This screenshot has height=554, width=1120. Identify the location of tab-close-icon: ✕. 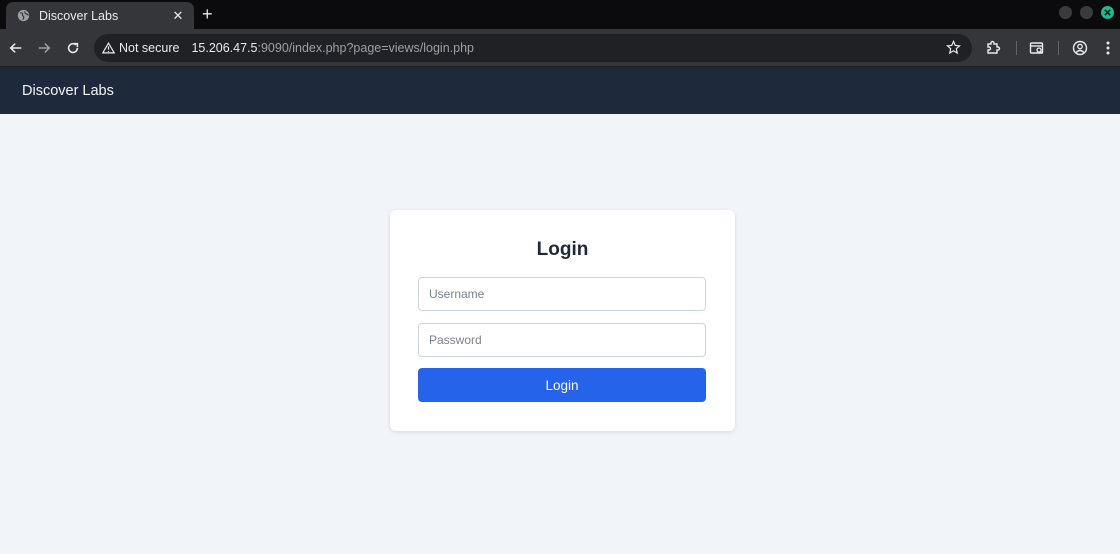
(178, 16).